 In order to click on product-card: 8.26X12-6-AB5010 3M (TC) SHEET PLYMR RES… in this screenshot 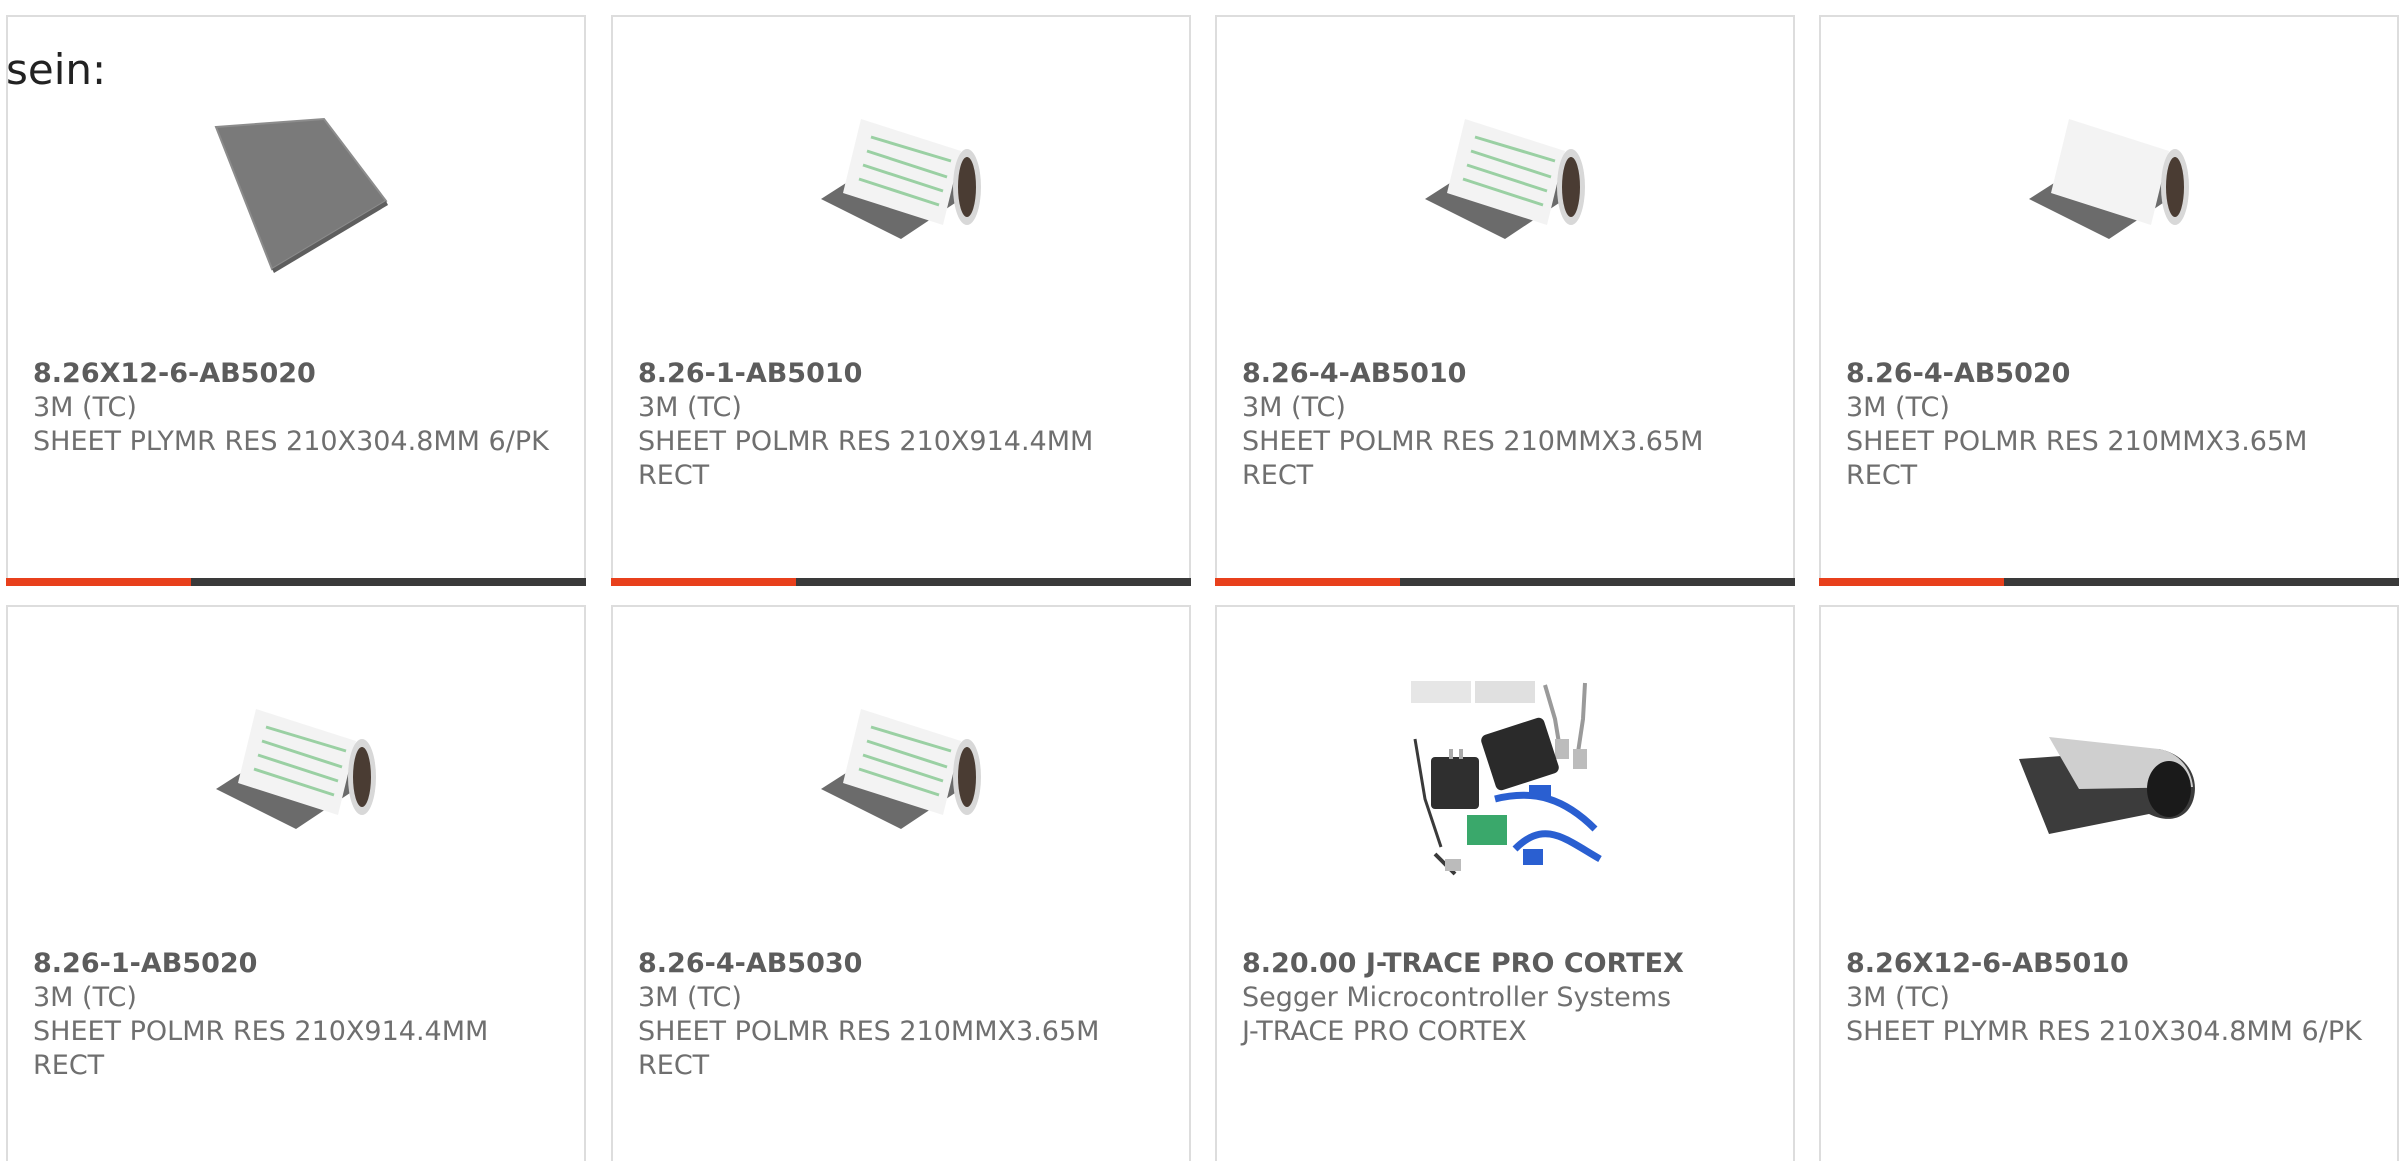, I will do `click(2109, 883)`.